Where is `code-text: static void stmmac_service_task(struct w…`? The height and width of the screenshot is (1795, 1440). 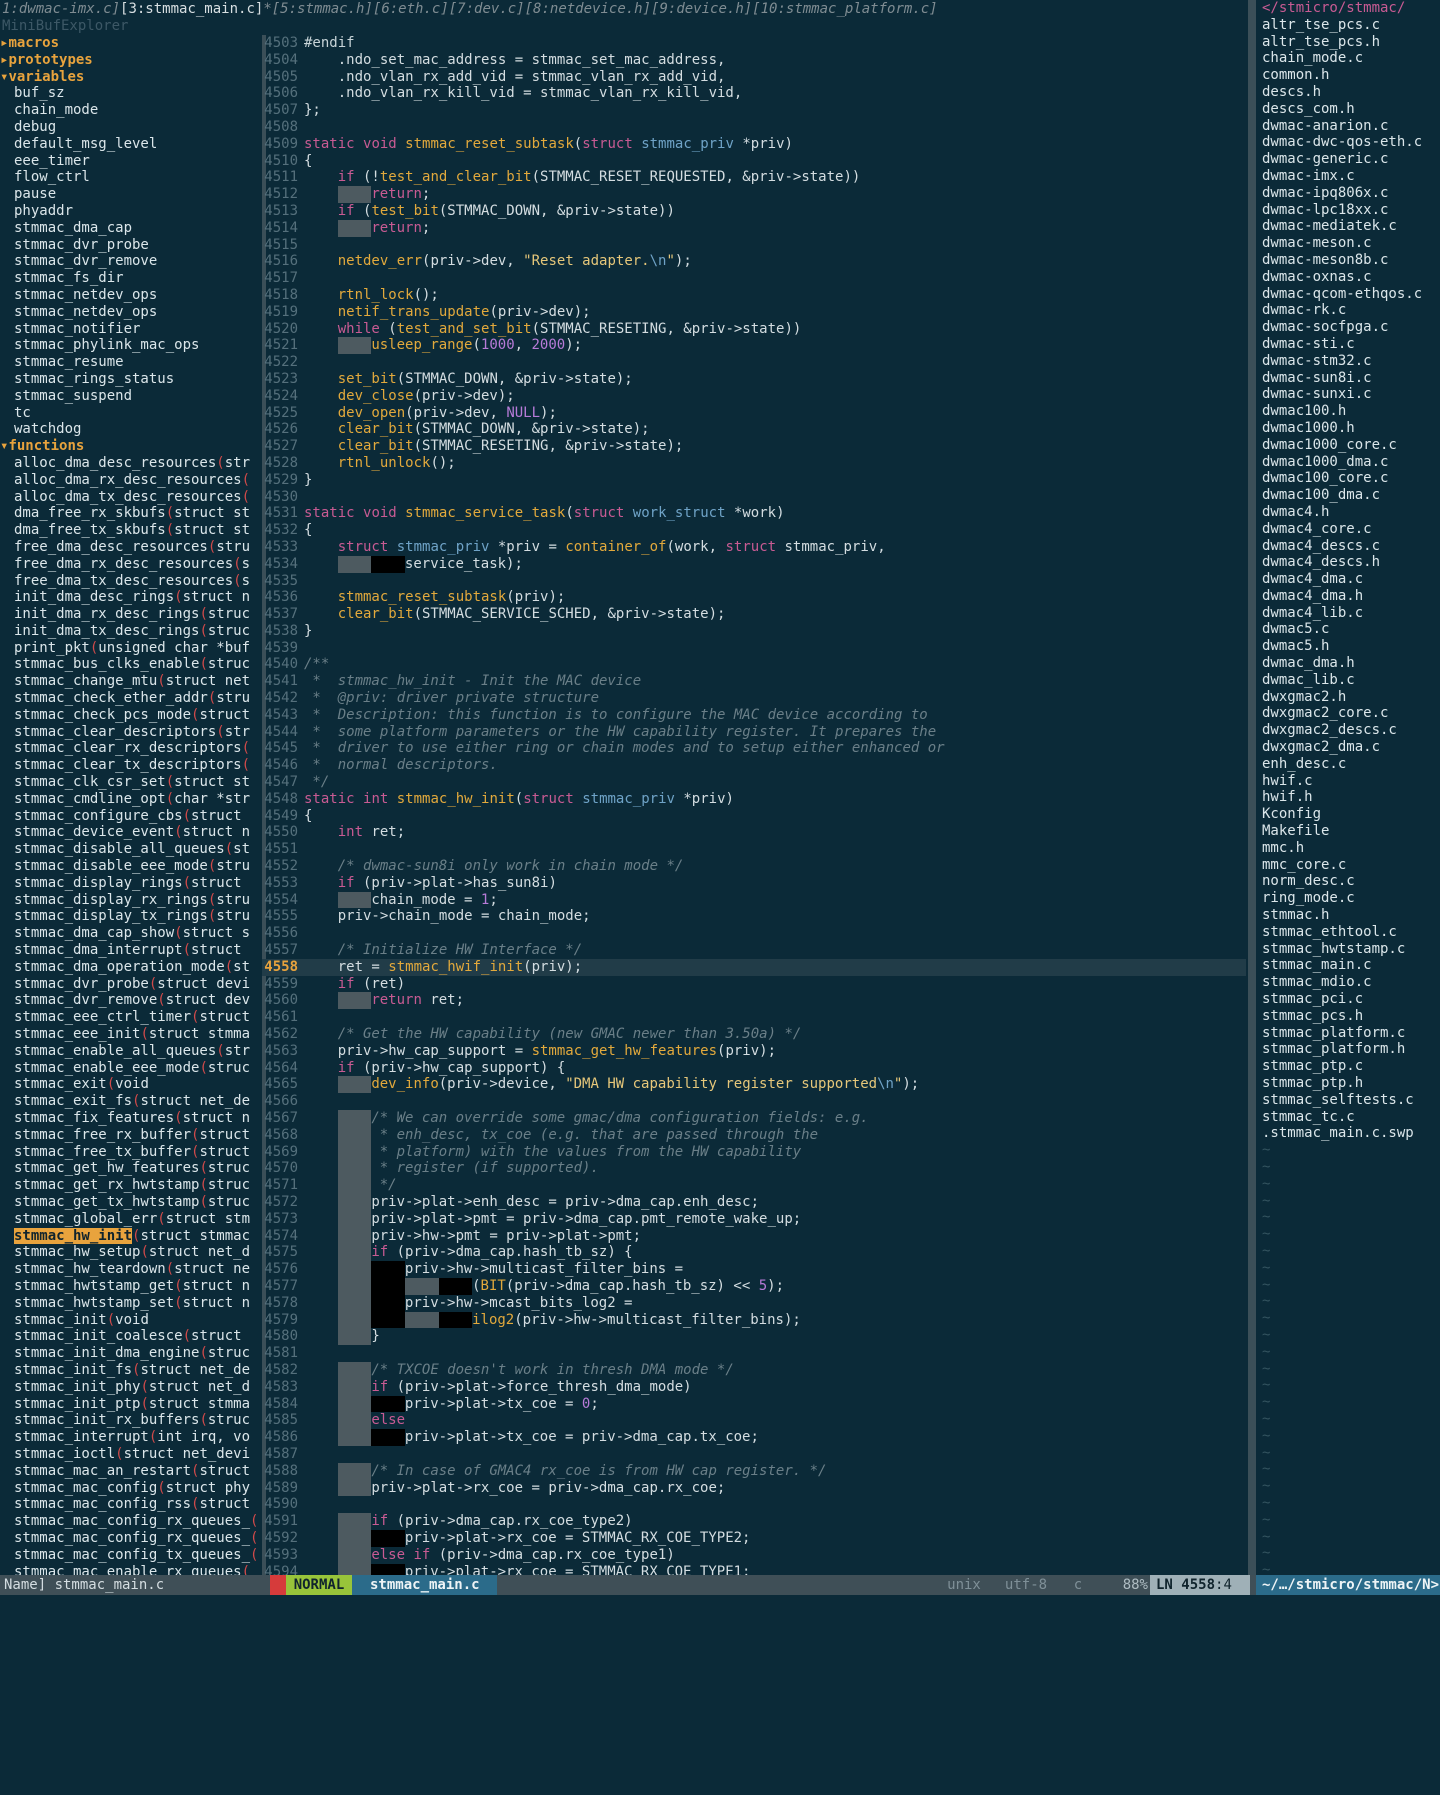 code-text: static void stmmac_service_task(struct w… is located at coordinates (544, 513).